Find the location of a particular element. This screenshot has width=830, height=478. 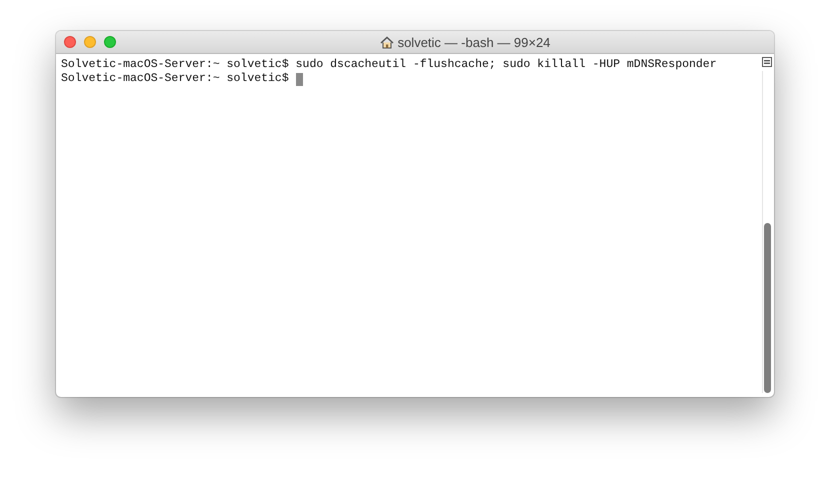

scrollbar-thumb is located at coordinates (767, 308).